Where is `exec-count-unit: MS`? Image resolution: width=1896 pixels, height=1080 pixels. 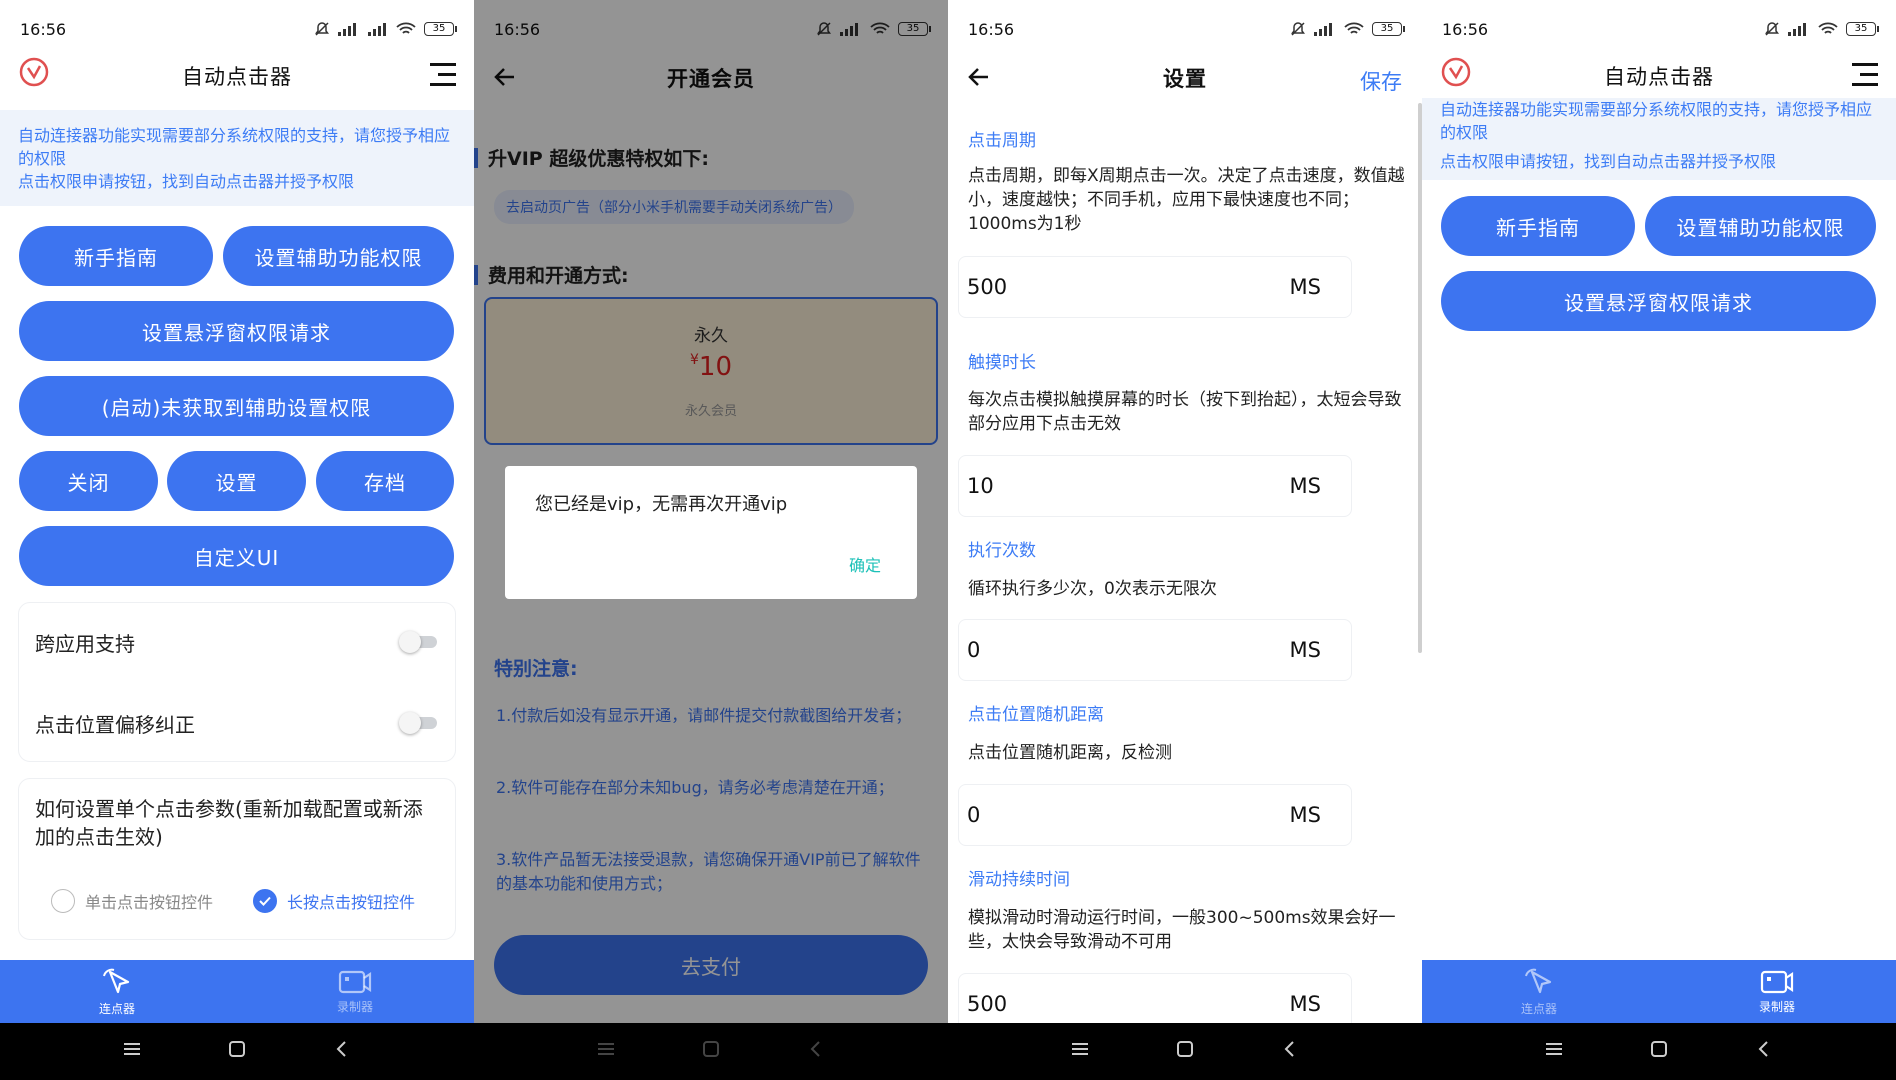
exec-count-unit: MS is located at coordinates (1305, 650).